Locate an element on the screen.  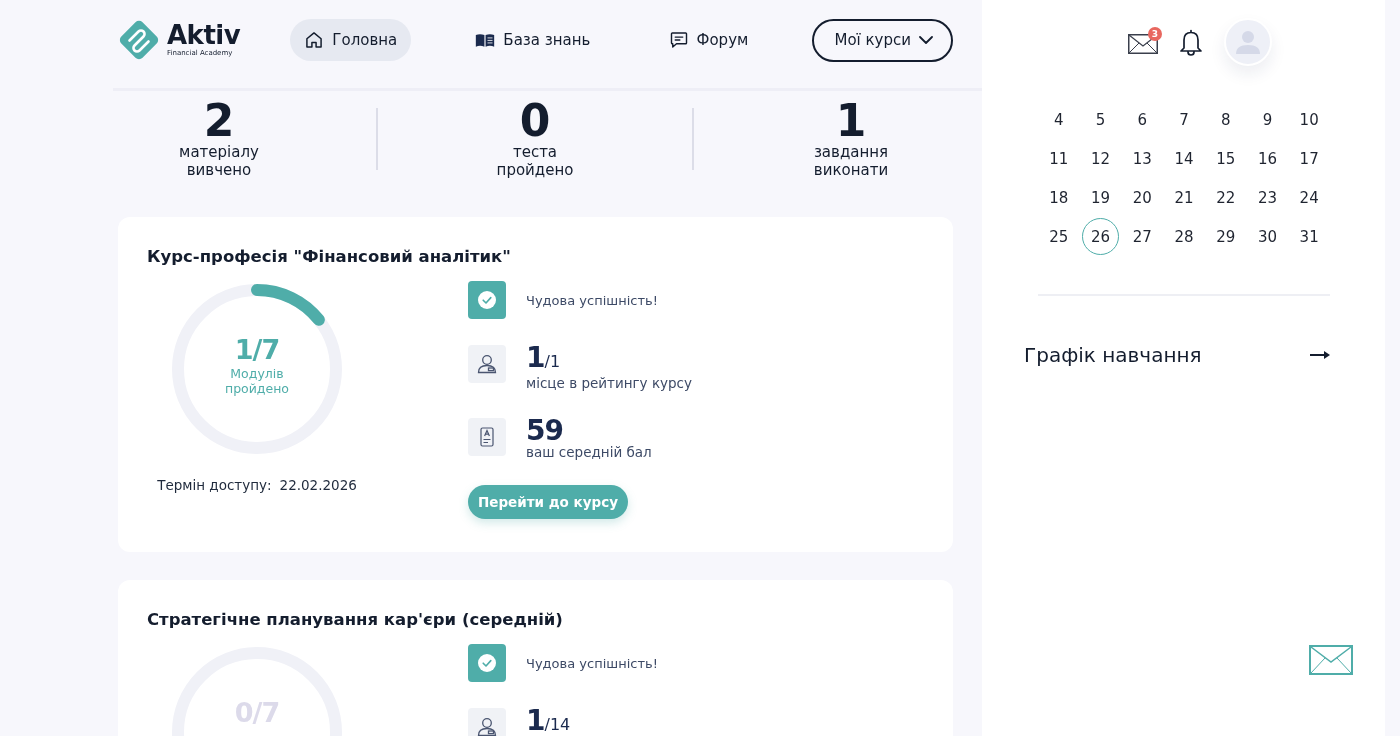
modules-caption: Модулів пройдено is located at coordinates (256, 381).